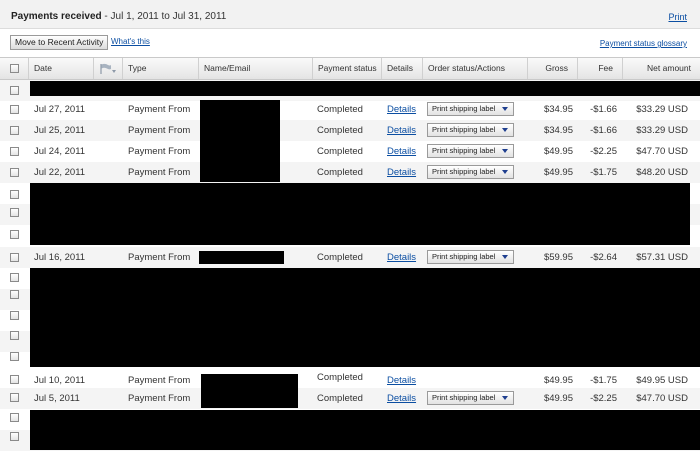  Describe the element at coordinates (160, 68) in the screenshot. I see `column-type: Type` at that location.